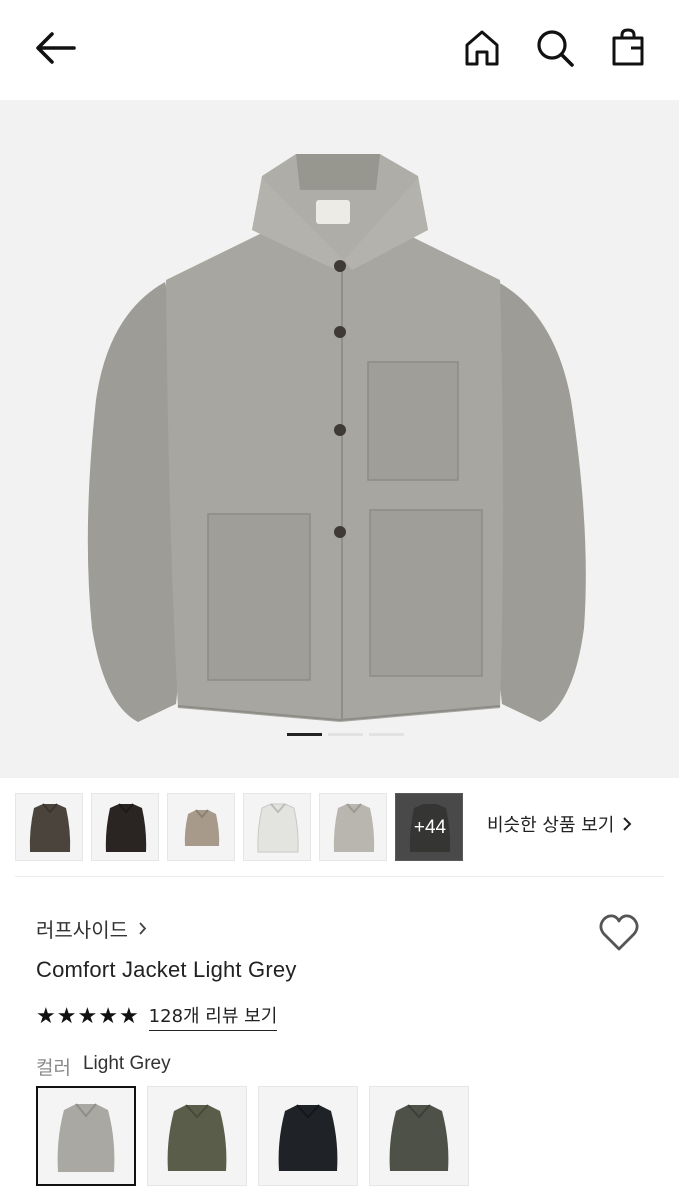  I want to click on color-option-row: 컬러 Light Grey, so click(103, 1066).